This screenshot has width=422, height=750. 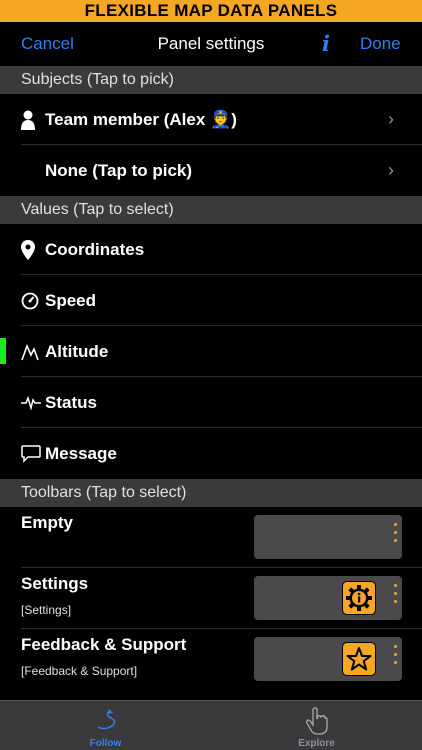 I want to click on value-row-status: Status, so click(x=211, y=402).